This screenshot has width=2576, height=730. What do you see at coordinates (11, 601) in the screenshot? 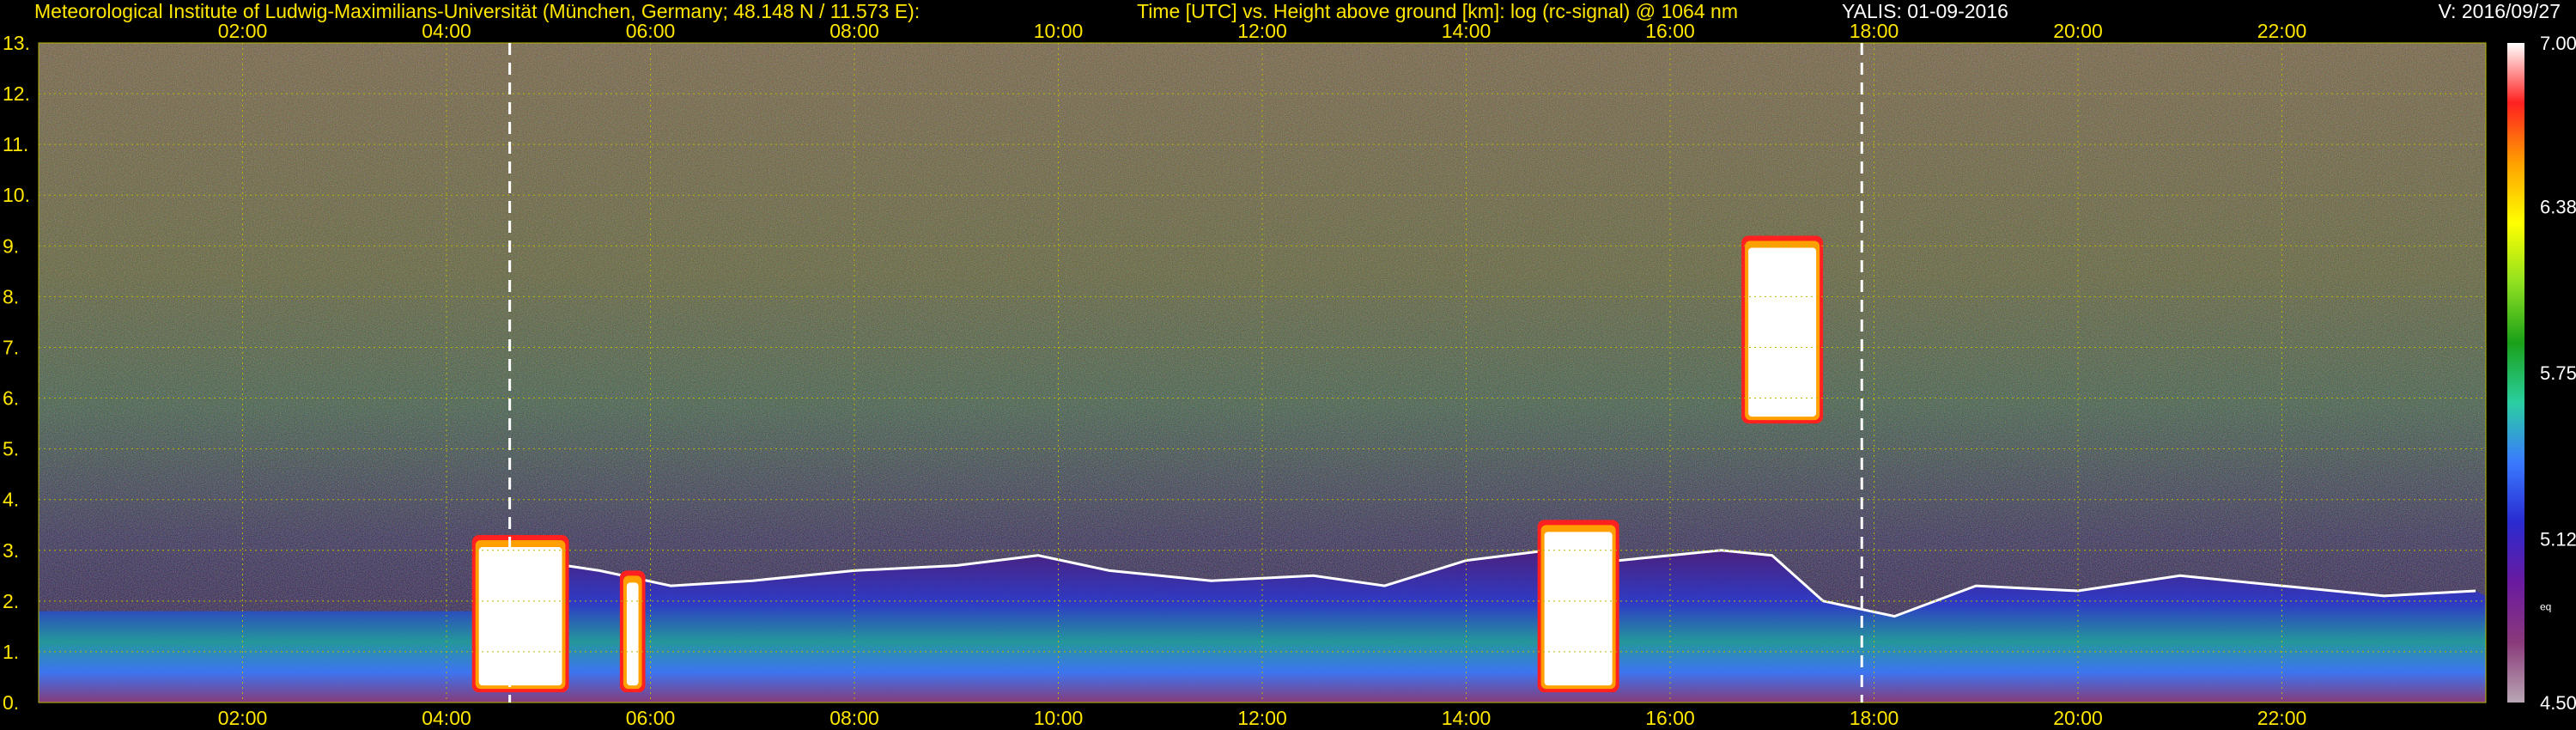
I see `y-tick-label: 2.` at bounding box center [11, 601].